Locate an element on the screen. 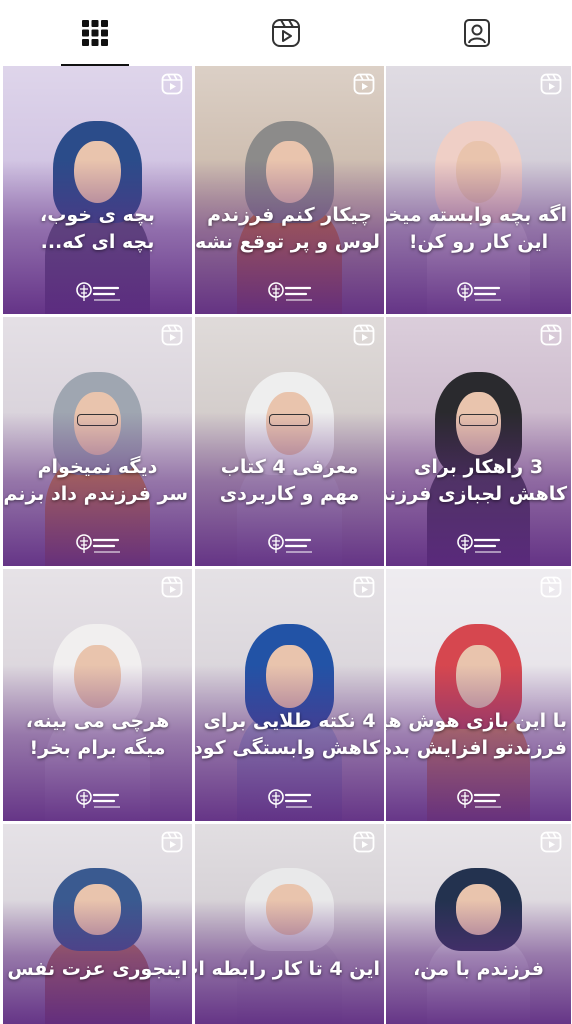 This screenshot has width=572, height=1024. caption-line: معرفی 4 کتاب is located at coordinates (289, 466).